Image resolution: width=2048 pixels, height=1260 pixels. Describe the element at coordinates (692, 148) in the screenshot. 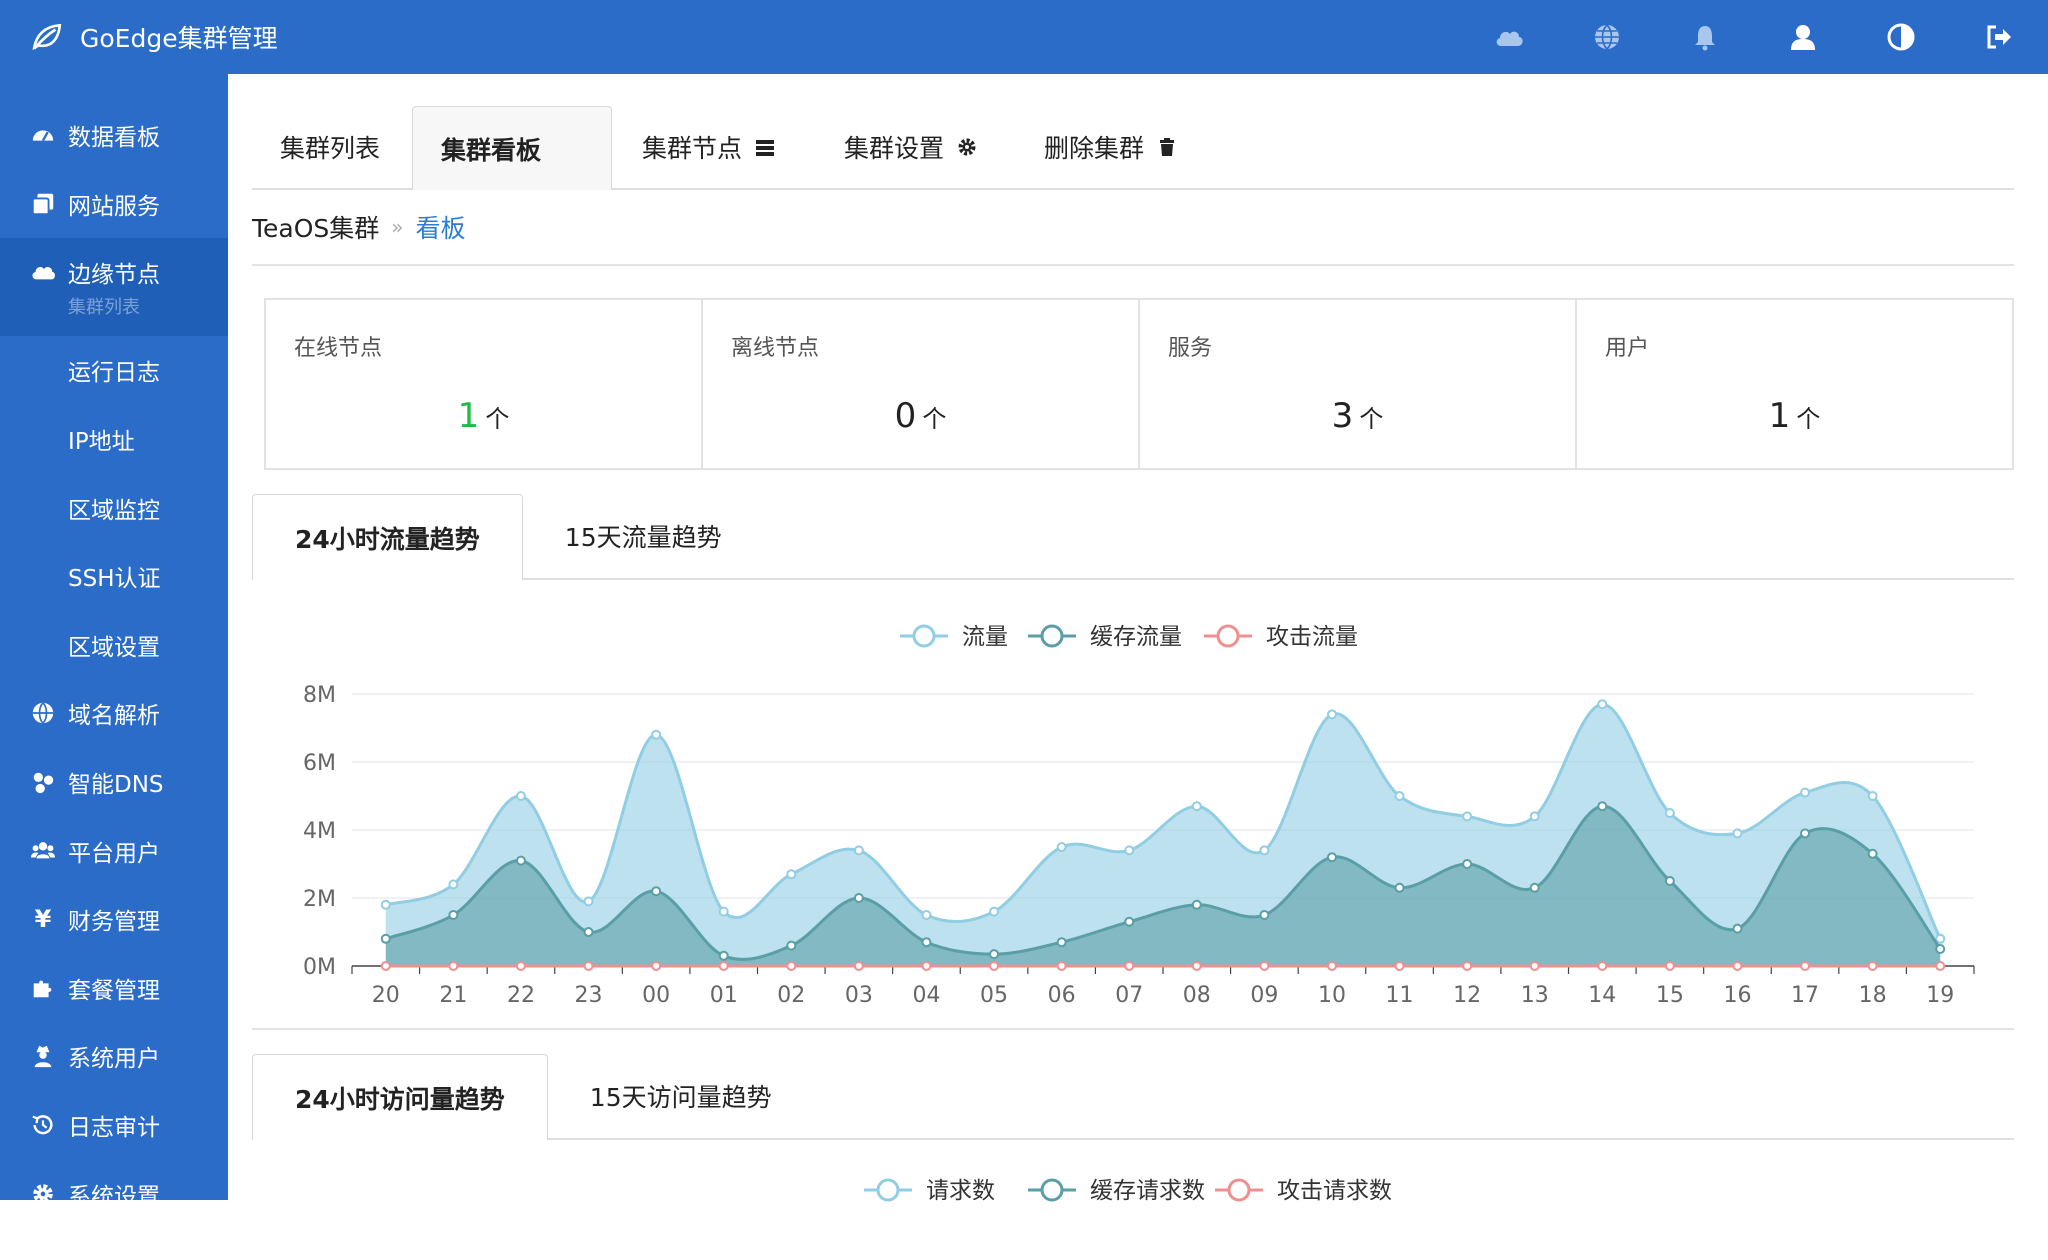

I see `tab-label: 集群节点` at that location.